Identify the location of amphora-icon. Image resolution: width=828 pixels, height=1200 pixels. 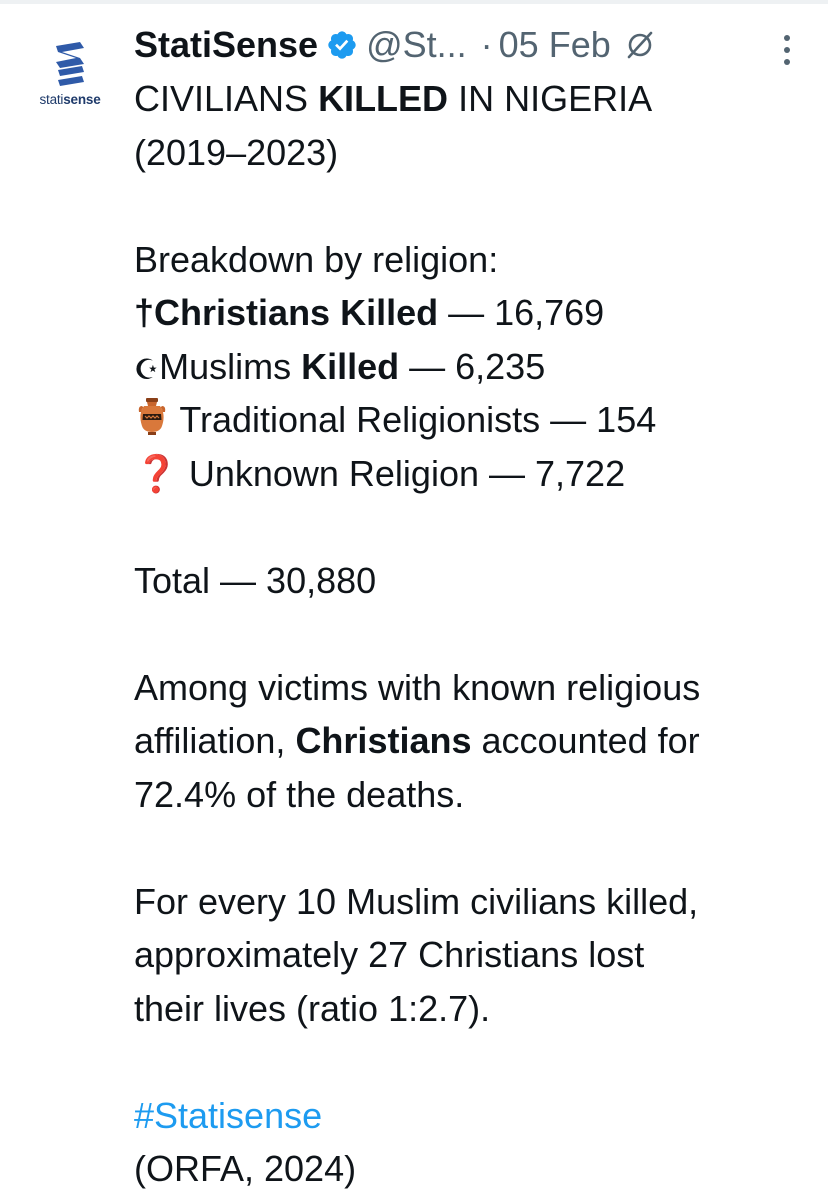
(152, 423).